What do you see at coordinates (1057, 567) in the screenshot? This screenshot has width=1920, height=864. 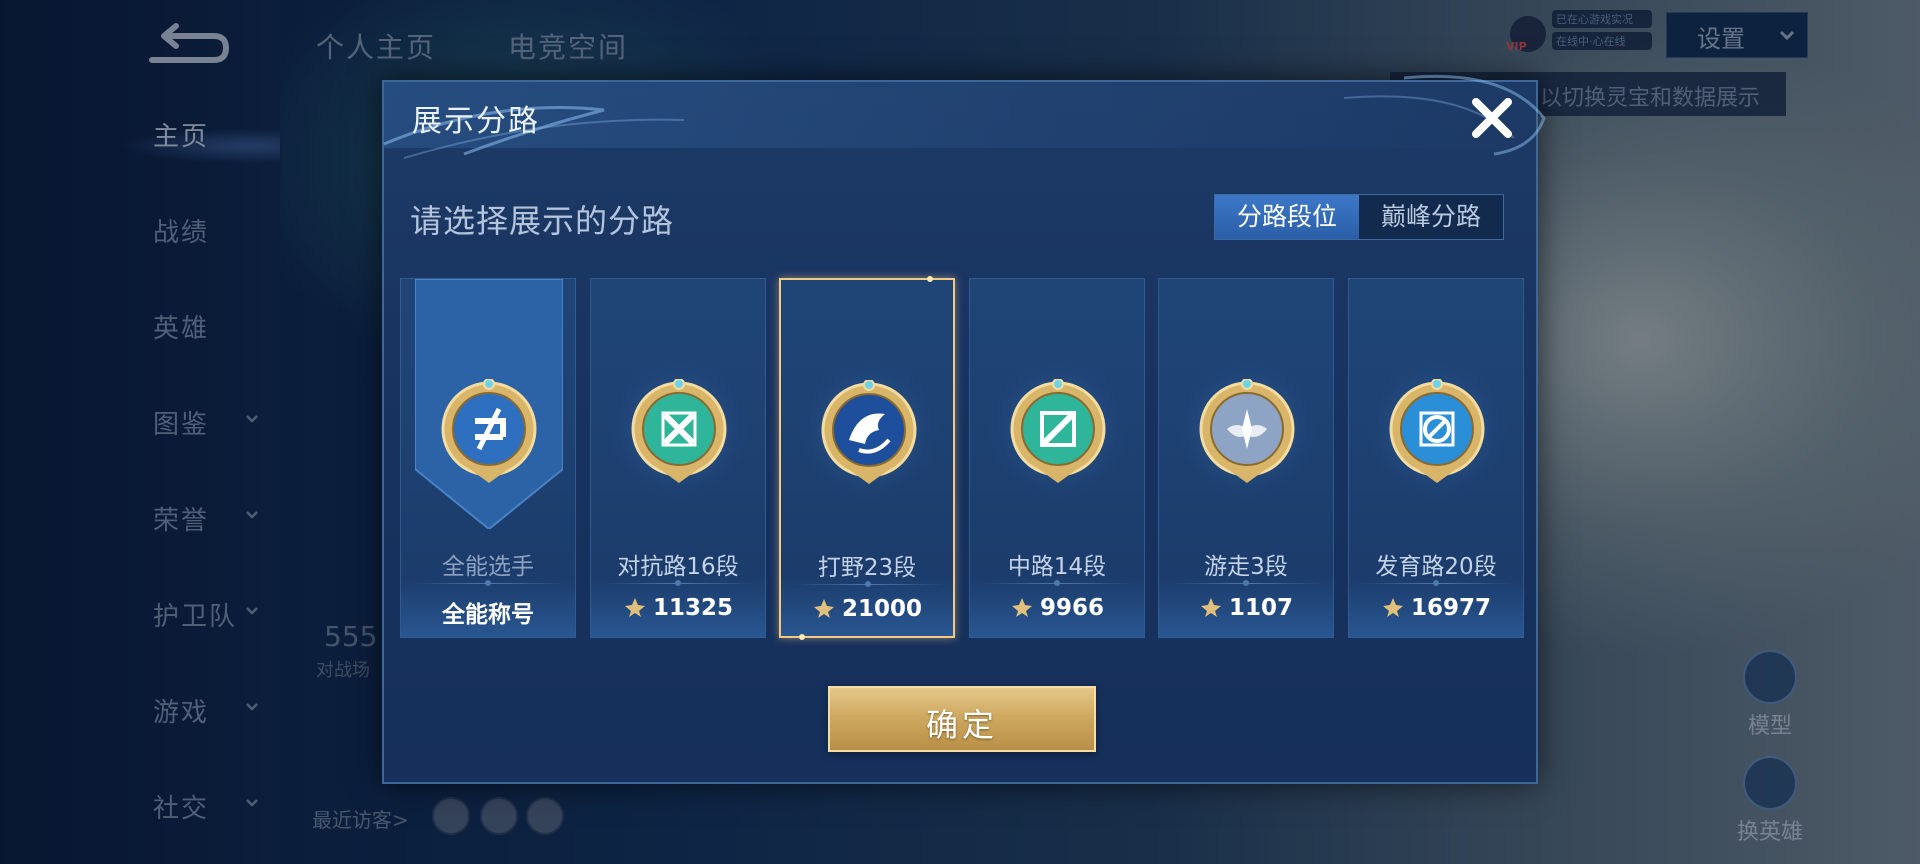 I see `lane-rank-label: 中路14段` at bounding box center [1057, 567].